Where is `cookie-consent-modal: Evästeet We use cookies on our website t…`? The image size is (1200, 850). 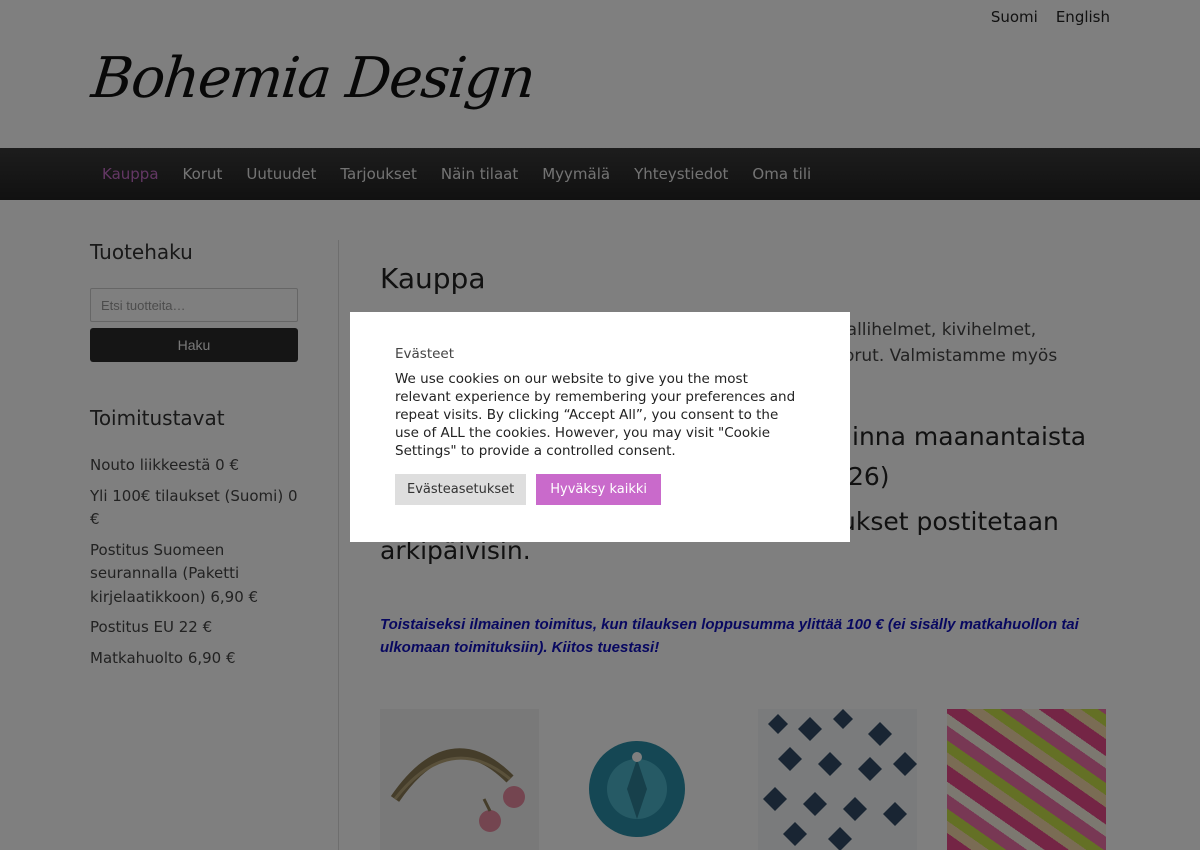
cookie-consent-modal: Evästeet We use cookies on our website t… is located at coordinates (600, 427).